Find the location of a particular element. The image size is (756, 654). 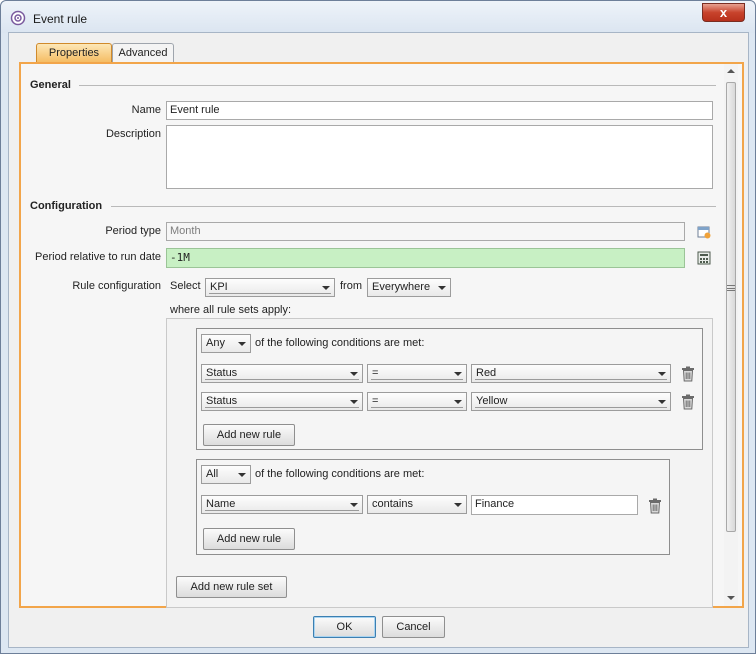

scroll-grip-icon is located at coordinates (731, 288).